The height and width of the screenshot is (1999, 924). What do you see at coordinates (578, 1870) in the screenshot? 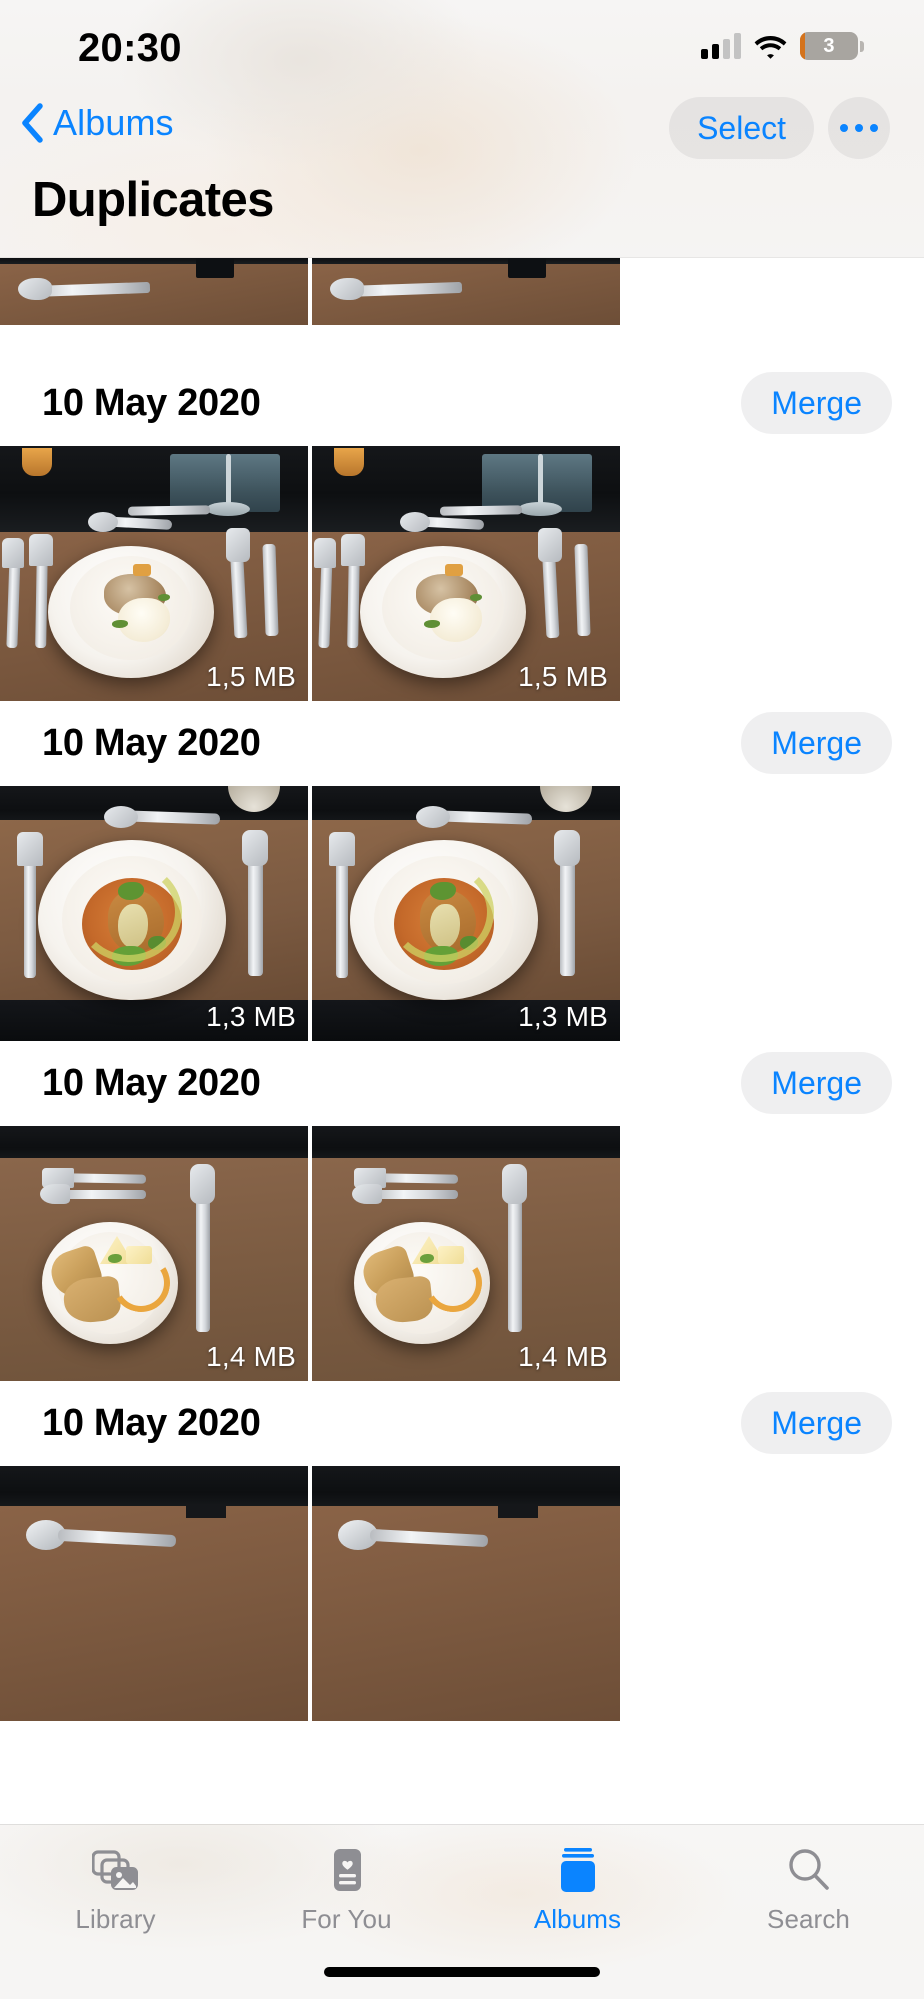
I see `albums-book-icon` at bounding box center [578, 1870].